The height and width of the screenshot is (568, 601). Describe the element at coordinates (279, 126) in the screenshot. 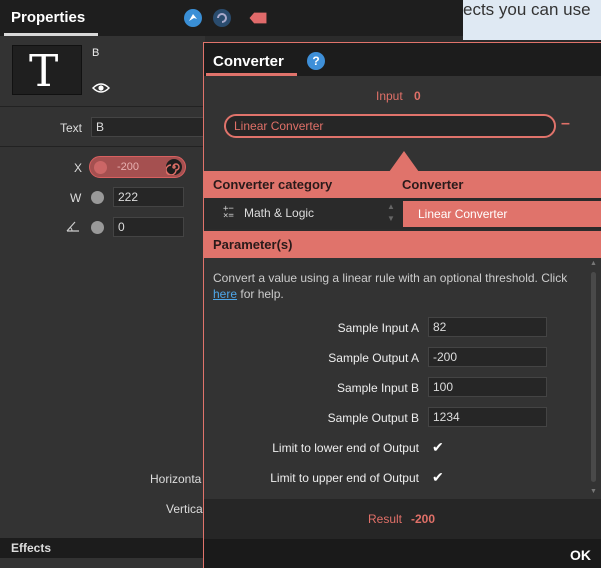

I see `selected-converter-label: Linear Converter` at that location.